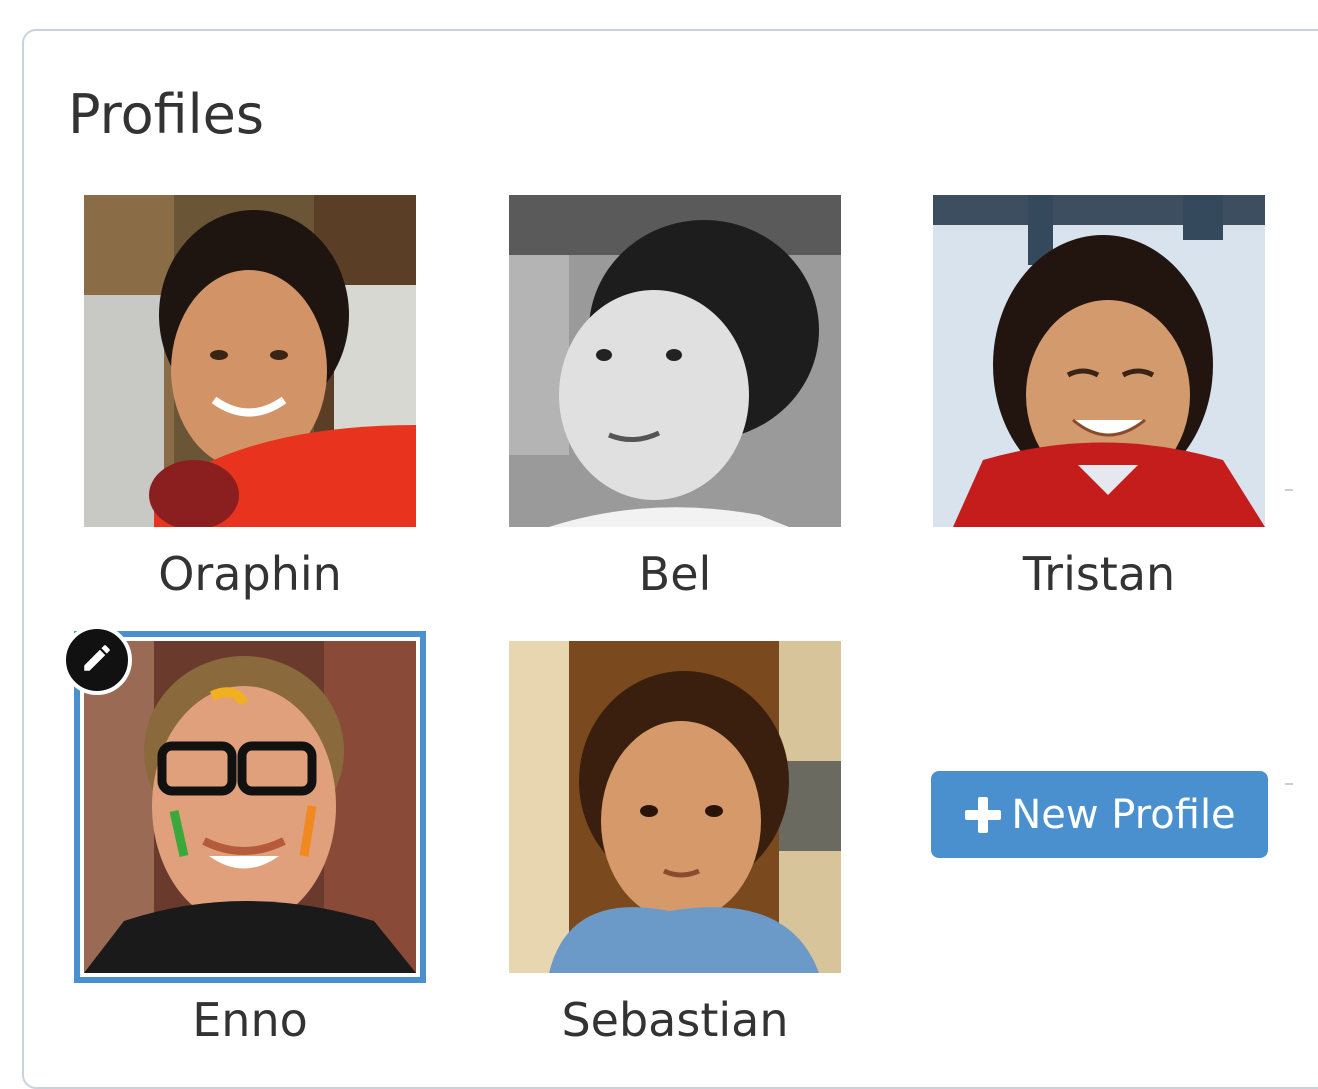  I want to click on profile-name-sebastian: Sebastian, so click(675, 1020).